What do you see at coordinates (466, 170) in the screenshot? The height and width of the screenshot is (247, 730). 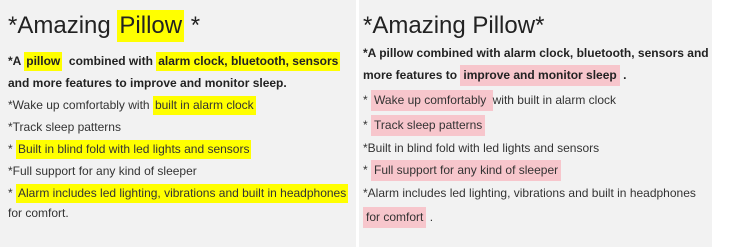 I see `right-l6-highlight: Full support for any kind of sleeper` at bounding box center [466, 170].